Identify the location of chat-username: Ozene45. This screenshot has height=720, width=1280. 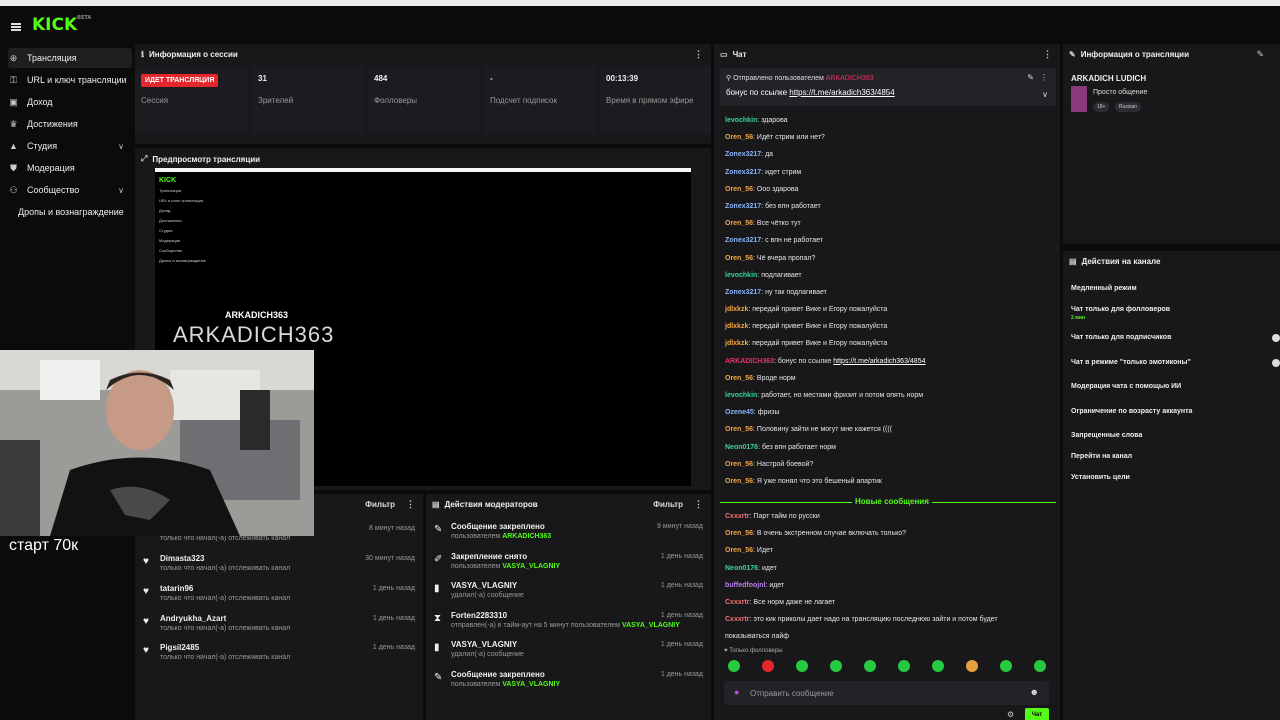
(739, 412).